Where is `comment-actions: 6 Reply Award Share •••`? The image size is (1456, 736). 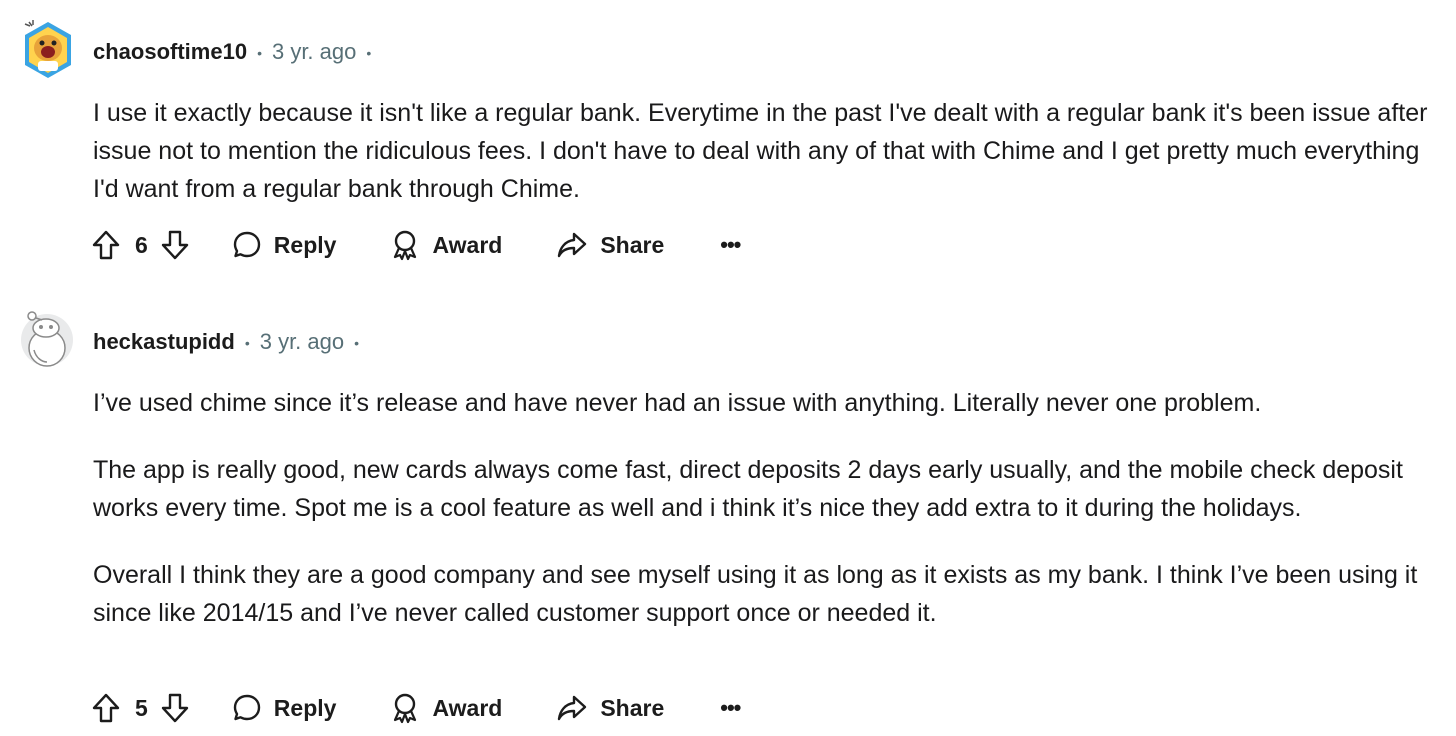 comment-actions: 6 Reply Award Share ••• is located at coordinates (416, 245).